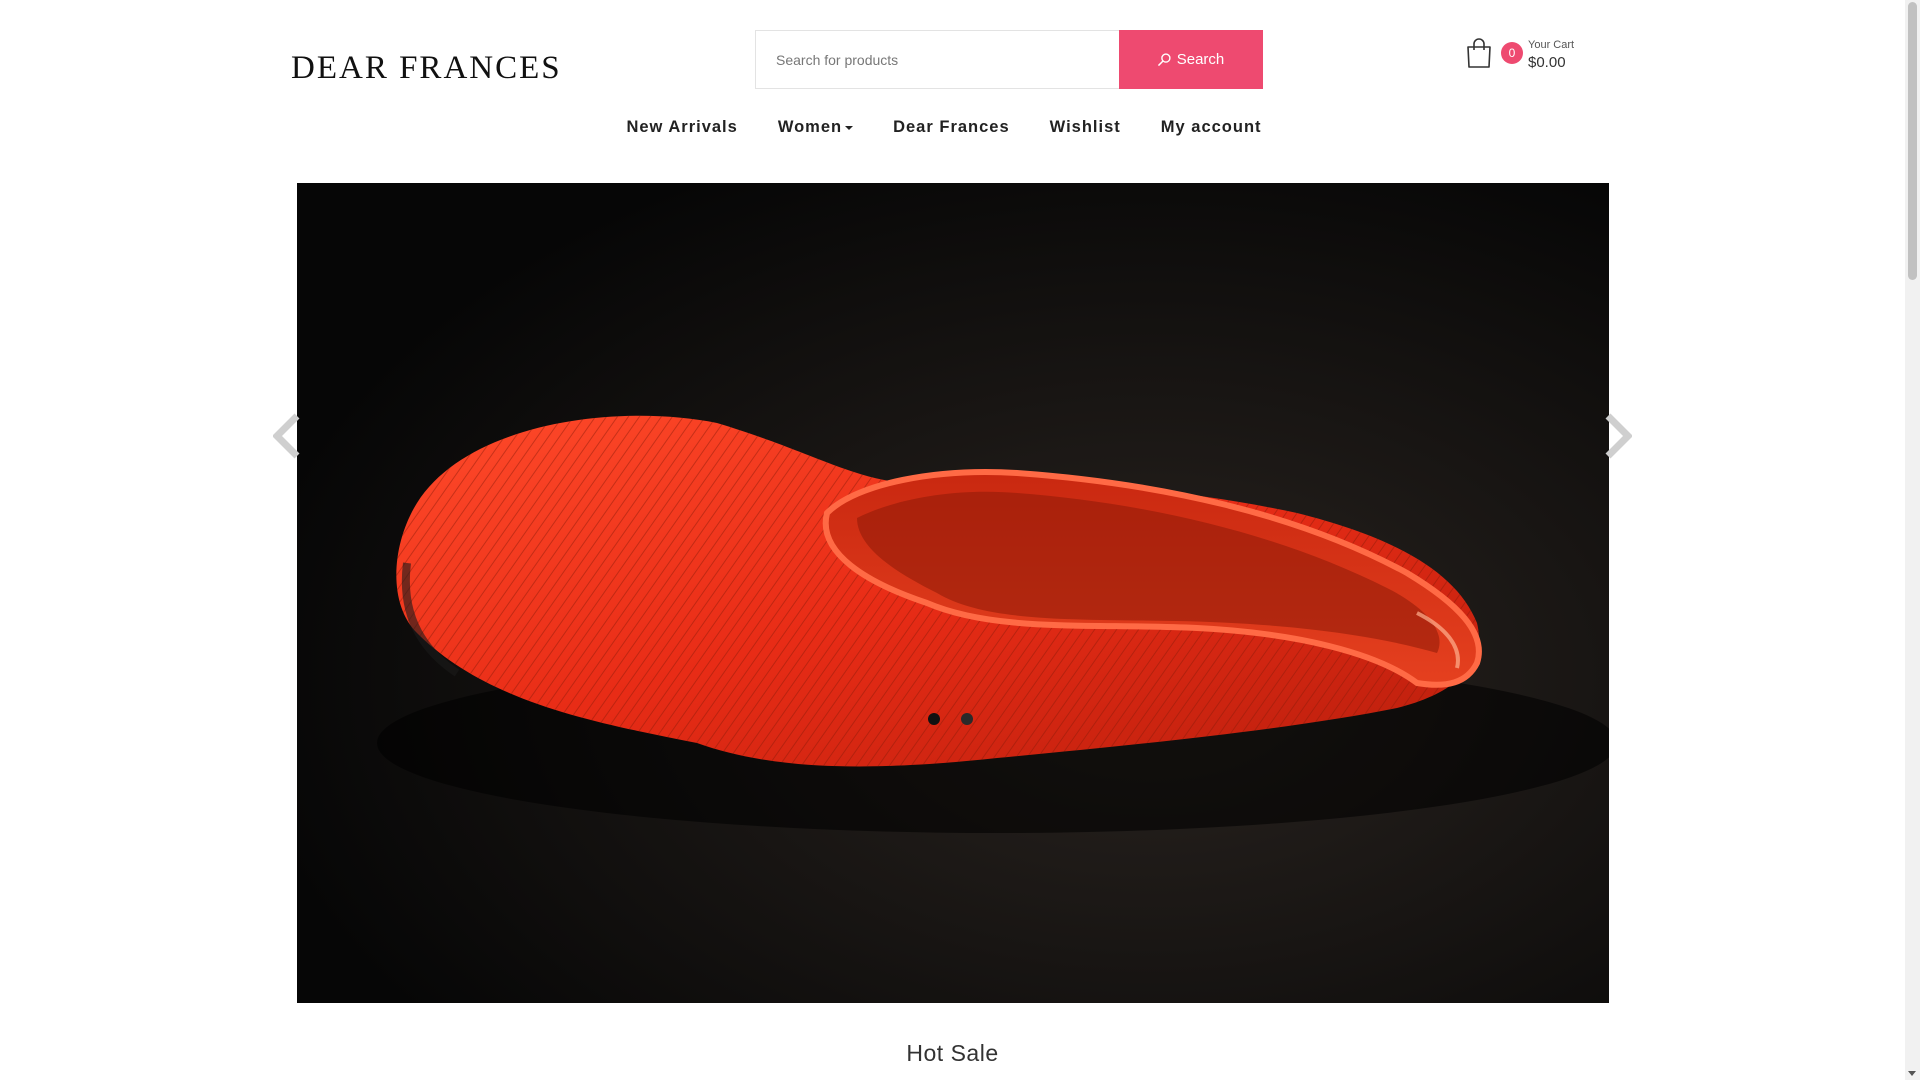 This screenshot has height=1080, width=1920. What do you see at coordinates (1526, 56) in the screenshot?
I see `cart-widget: 0 Your Cart $0.00` at bounding box center [1526, 56].